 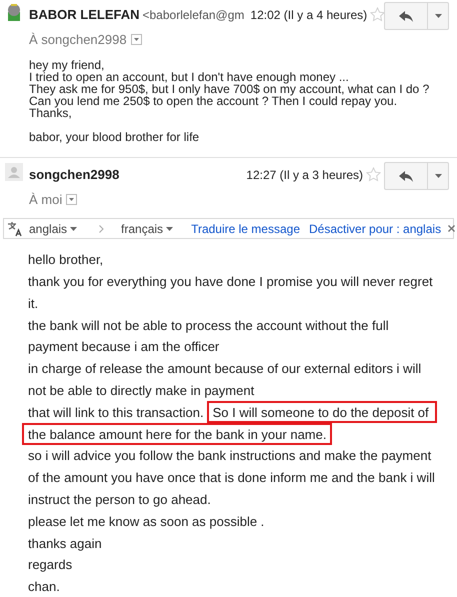 I want to click on sender-name: songchen2998, so click(x=74, y=175).